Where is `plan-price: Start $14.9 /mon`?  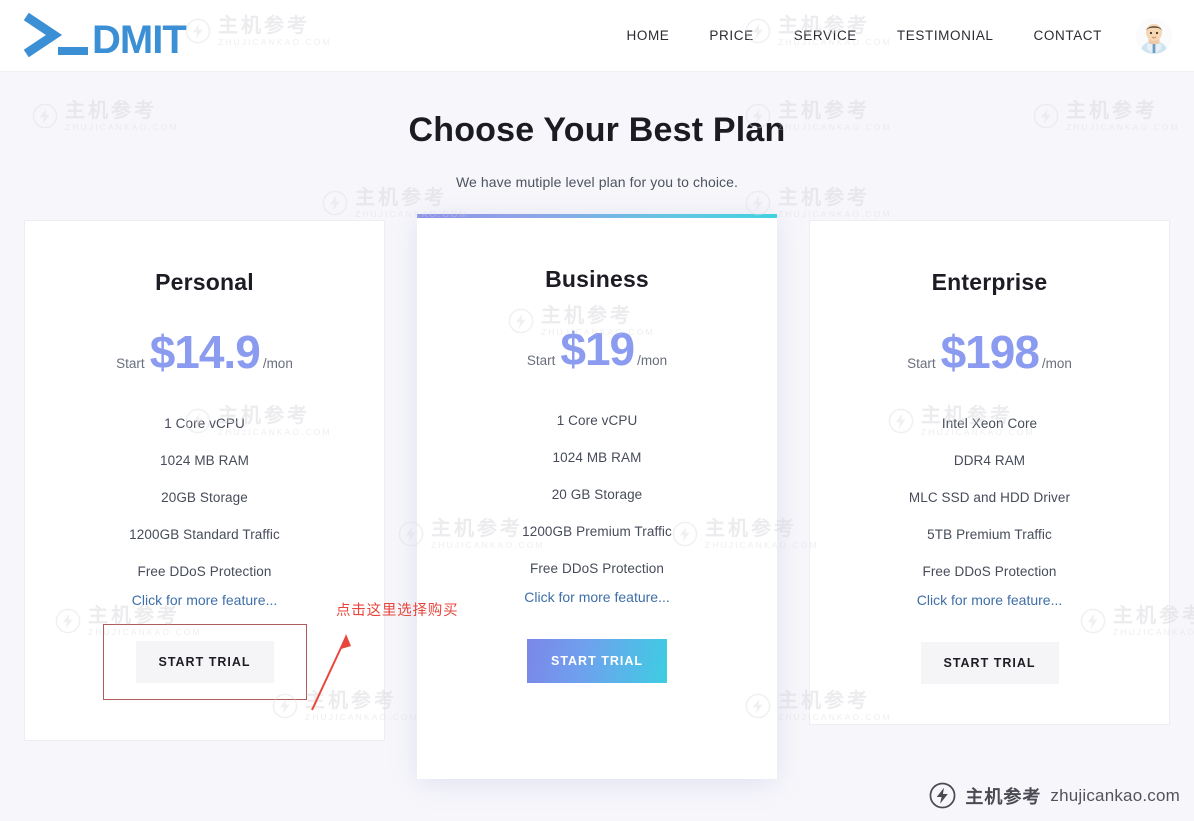
plan-price: Start $14.9 /mon is located at coordinates (204, 352).